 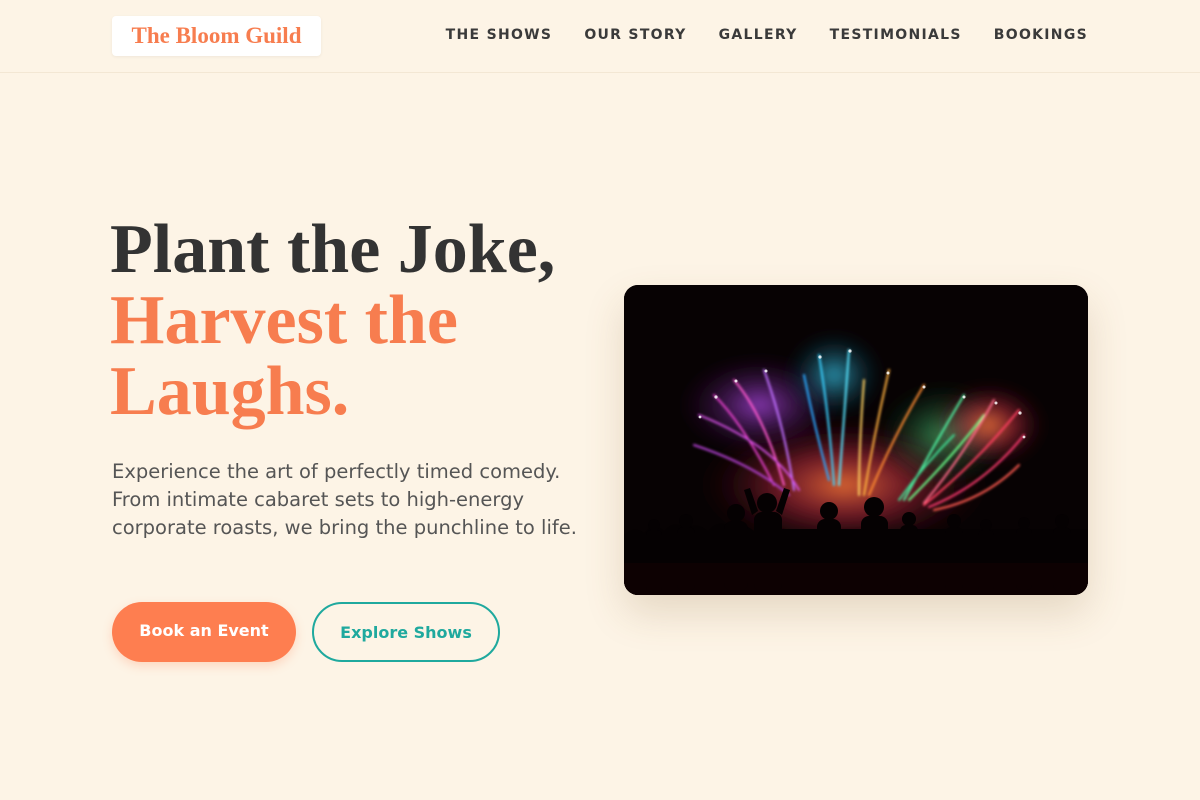 I want to click on book-event-button: Book an Event, so click(x=204, y=632).